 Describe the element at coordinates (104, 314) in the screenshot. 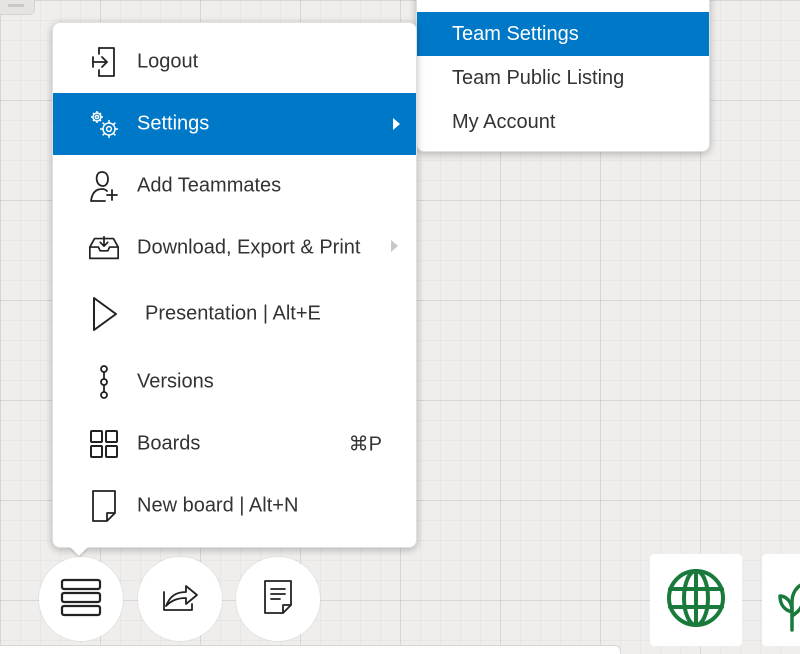

I see `play-icon` at that location.